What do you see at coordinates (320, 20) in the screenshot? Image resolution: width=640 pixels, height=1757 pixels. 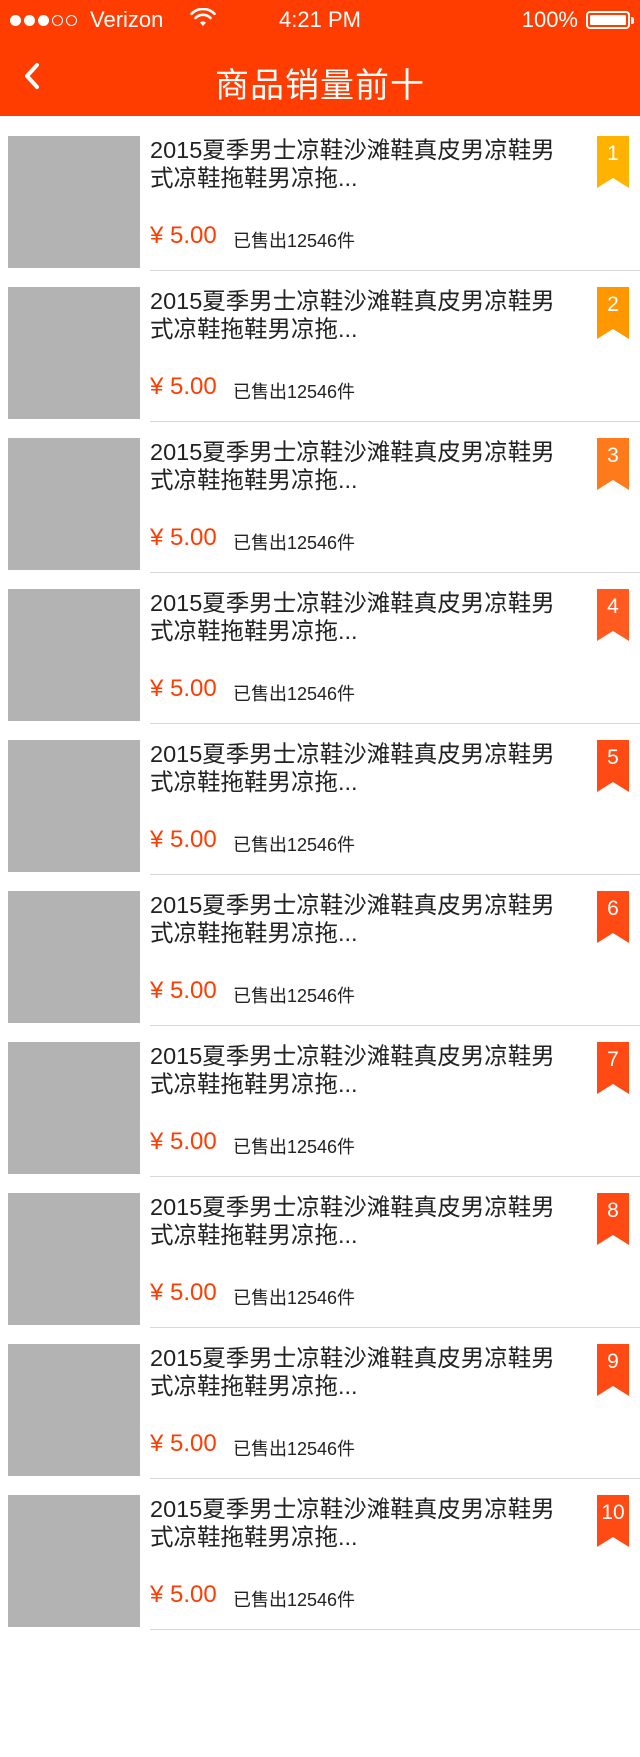 I see `status-bar: Verizon 4:21 PM 100%` at bounding box center [320, 20].